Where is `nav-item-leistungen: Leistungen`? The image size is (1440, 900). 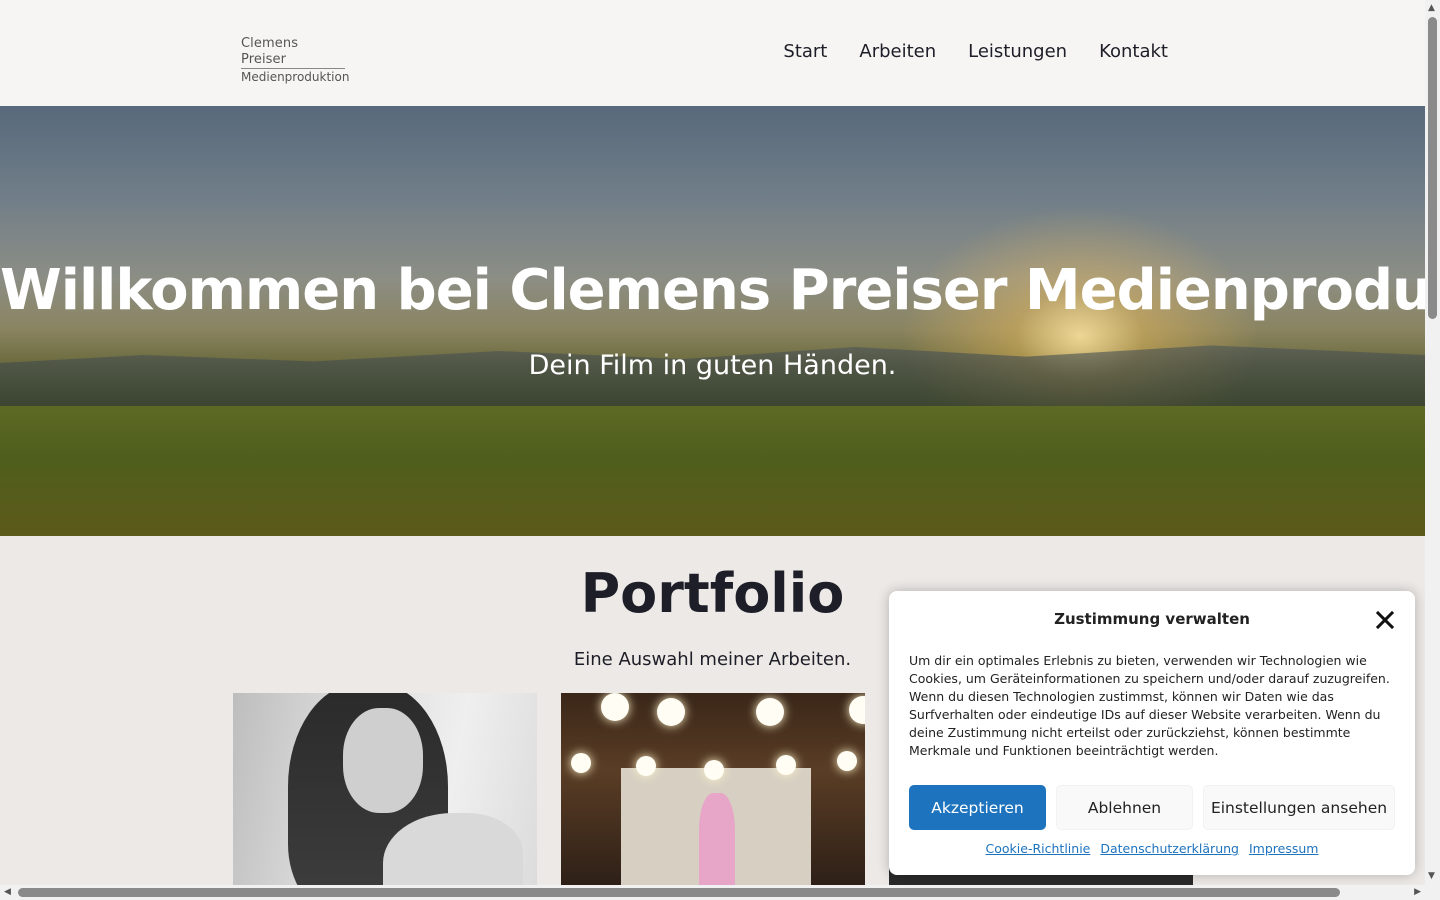
nav-item-leistungen: Leistungen is located at coordinates (1017, 52).